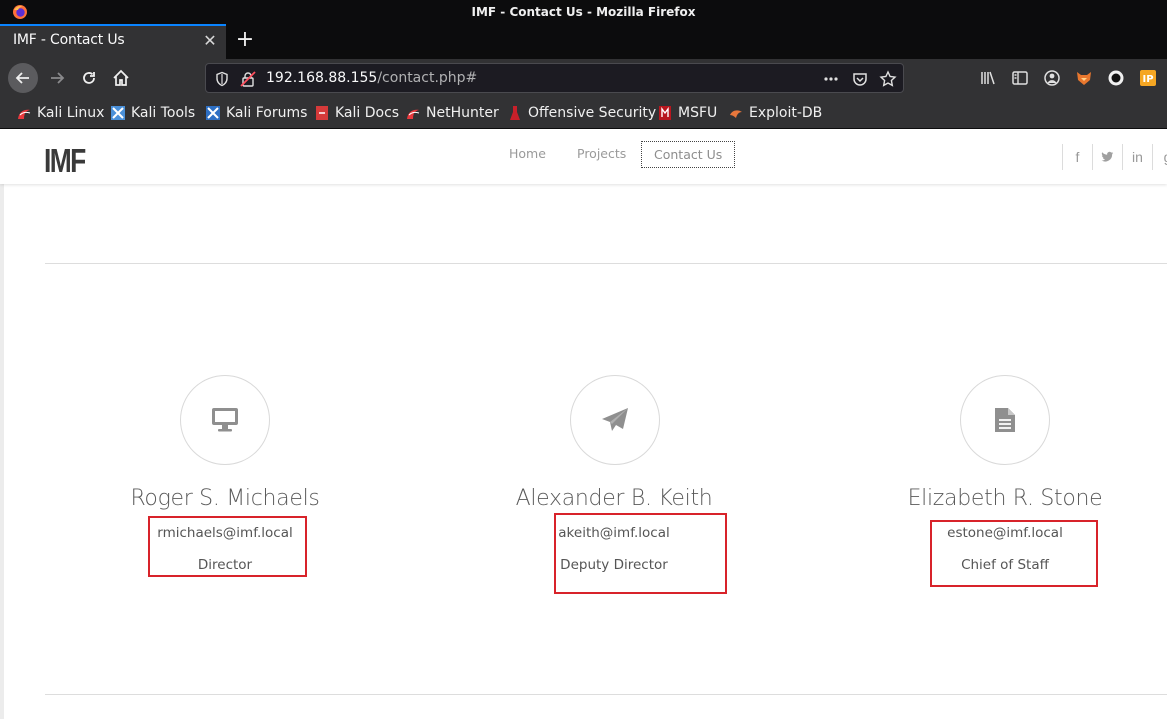 Image resolution: width=1167 pixels, height=719 pixels. I want to click on twitter-bird-icon, so click(1107, 156).